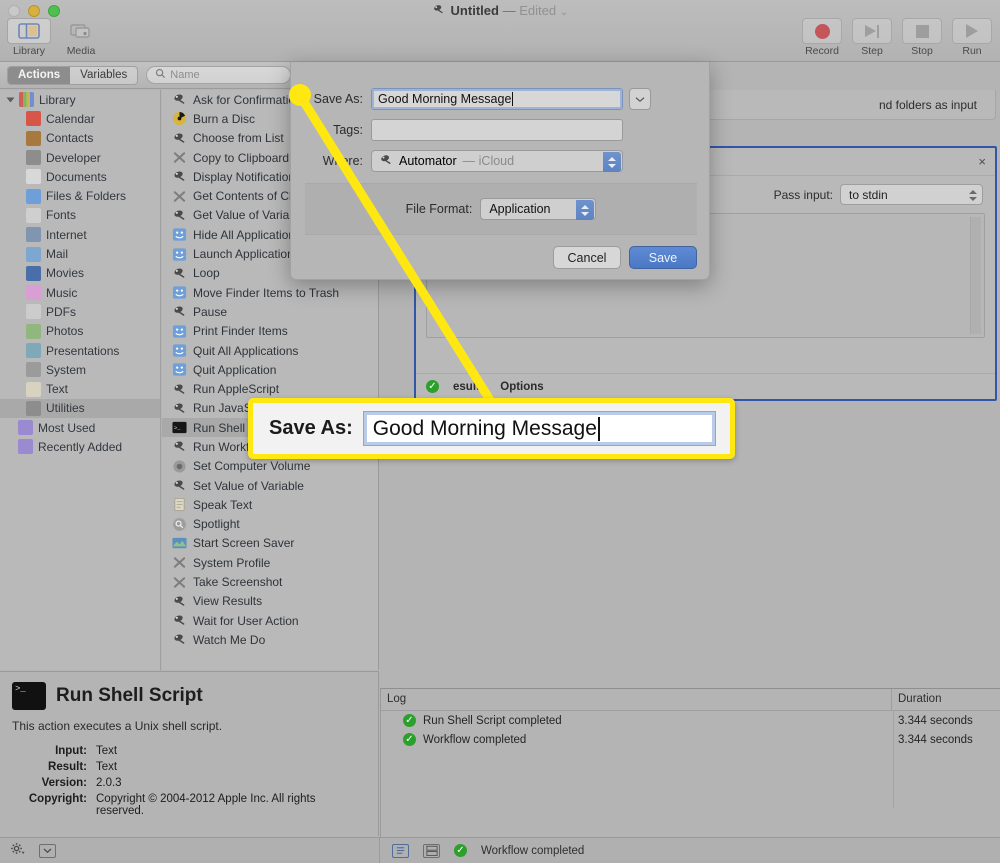 The width and height of the screenshot is (1000, 863). Describe the element at coordinates (400, 850) in the screenshot. I see `log-list-icon` at that location.